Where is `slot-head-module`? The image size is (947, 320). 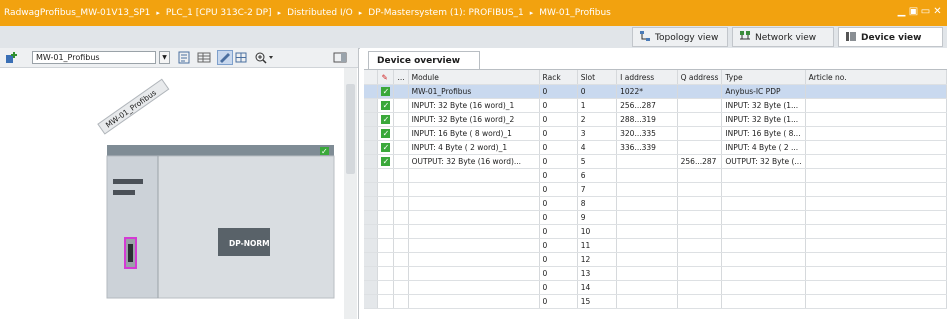
slot-head-module is located at coordinates (132, 227).